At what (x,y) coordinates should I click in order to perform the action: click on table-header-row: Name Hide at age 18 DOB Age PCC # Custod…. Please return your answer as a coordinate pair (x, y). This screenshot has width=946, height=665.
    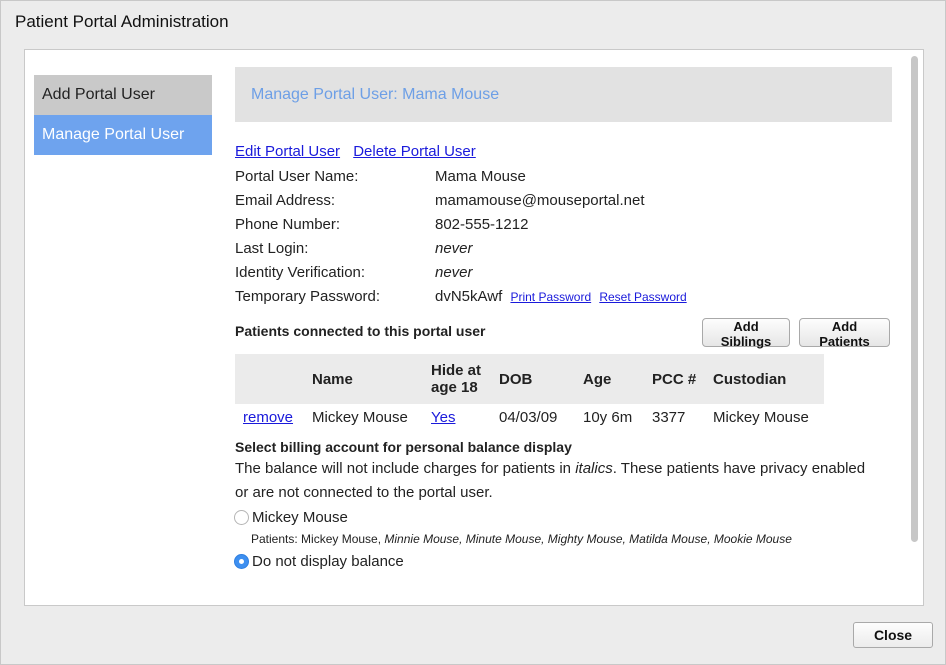
    Looking at the image, I should click on (529, 379).